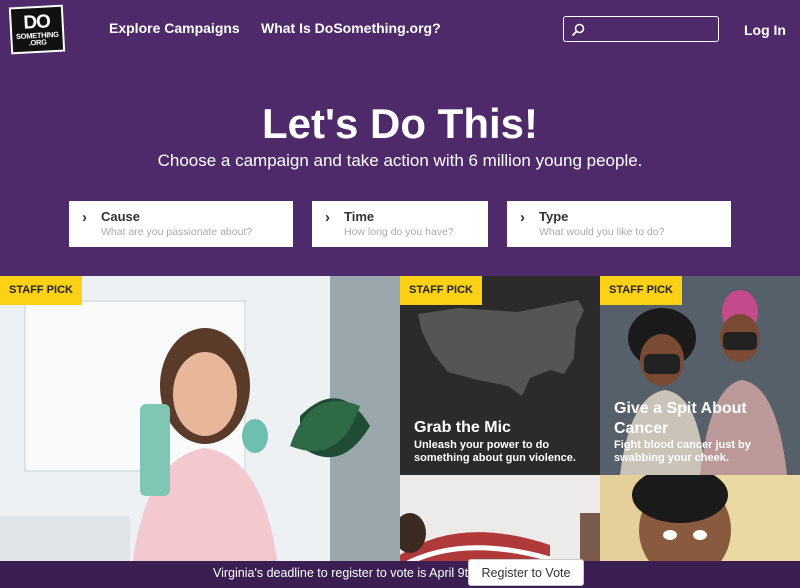 The width and height of the screenshot is (800, 588). What do you see at coordinates (37, 42) in the screenshot?
I see `logo-line-3: .ORG` at bounding box center [37, 42].